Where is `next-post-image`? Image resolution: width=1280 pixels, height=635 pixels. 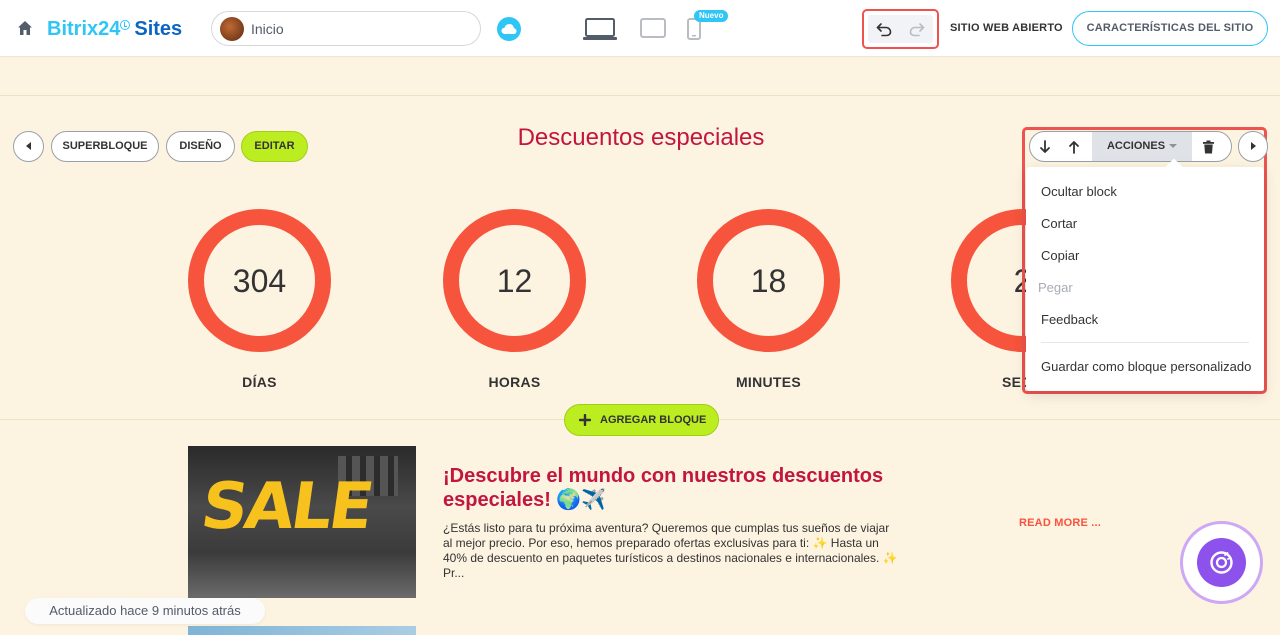 next-post-image is located at coordinates (302, 630).